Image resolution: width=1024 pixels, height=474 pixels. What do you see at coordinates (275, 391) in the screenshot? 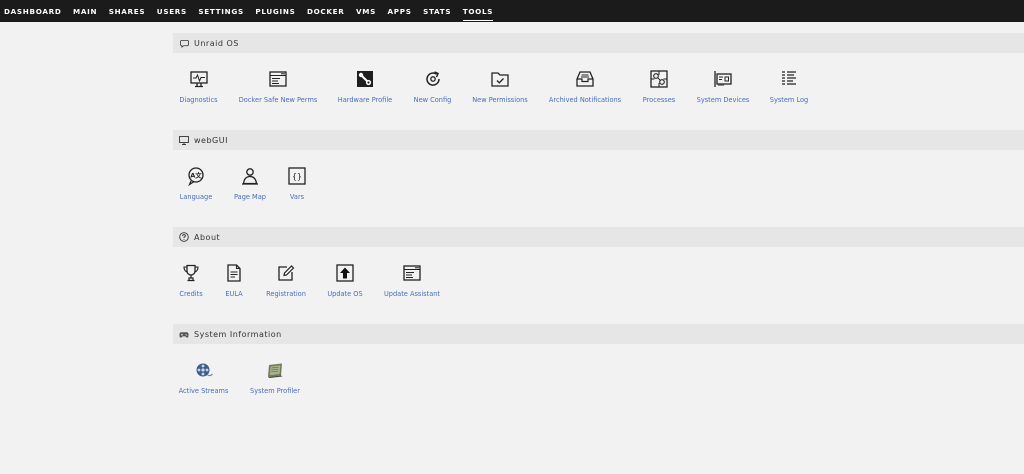
I see `tool-label: System Profiler` at bounding box center [275, 391].